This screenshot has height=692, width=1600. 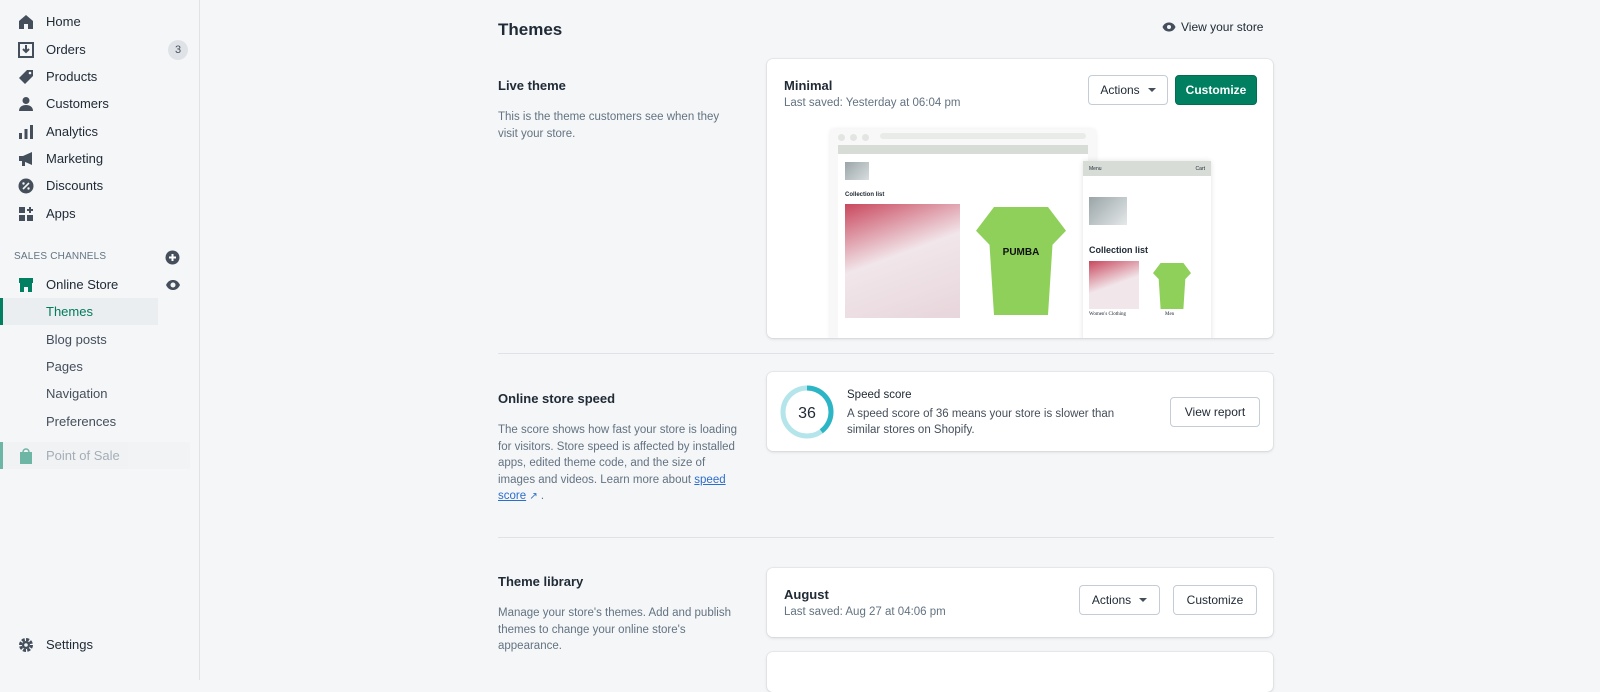 What do you see at coordinates (26, 285) in the screenshot?
I see `store-icon` at bounding box center [26, 285].